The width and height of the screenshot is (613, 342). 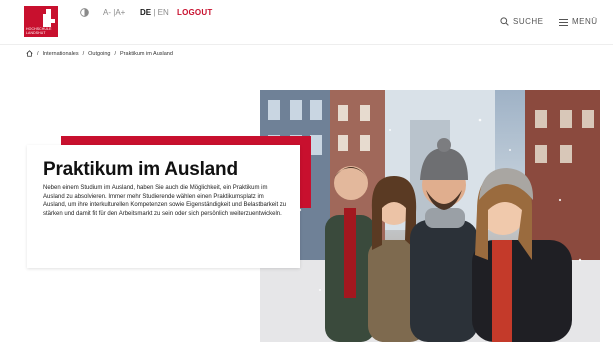 I want to click on font-smaller-button: A-, so click(x=107, y=12).